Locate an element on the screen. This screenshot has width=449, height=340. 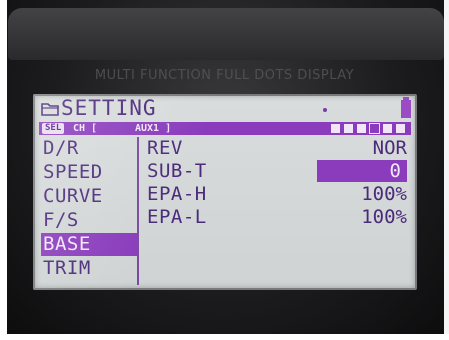
param-value: NOR is located at coordinates (390, 148).